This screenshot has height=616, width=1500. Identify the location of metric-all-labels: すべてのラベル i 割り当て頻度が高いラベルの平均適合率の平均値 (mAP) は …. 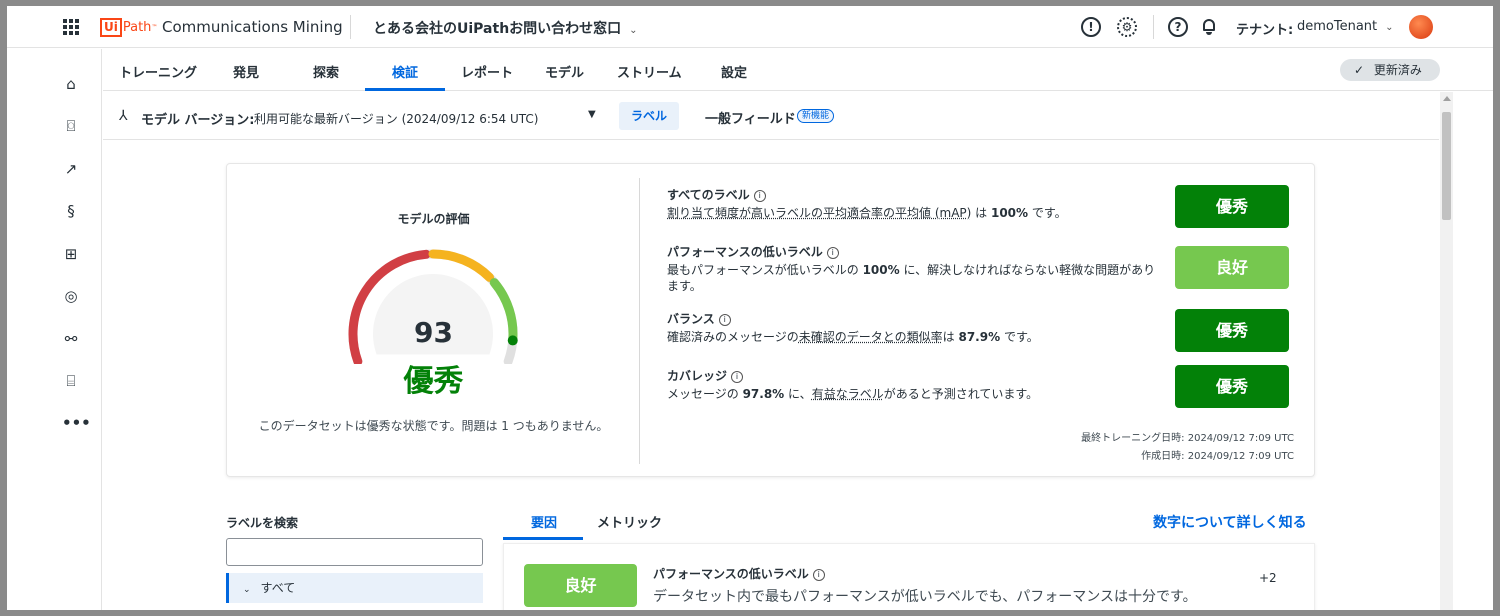
(917, 203).